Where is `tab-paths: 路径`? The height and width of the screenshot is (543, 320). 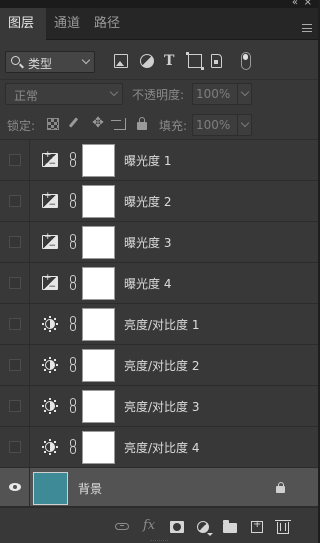
tab-paths: 路径 is located at coordinates (108, 24).